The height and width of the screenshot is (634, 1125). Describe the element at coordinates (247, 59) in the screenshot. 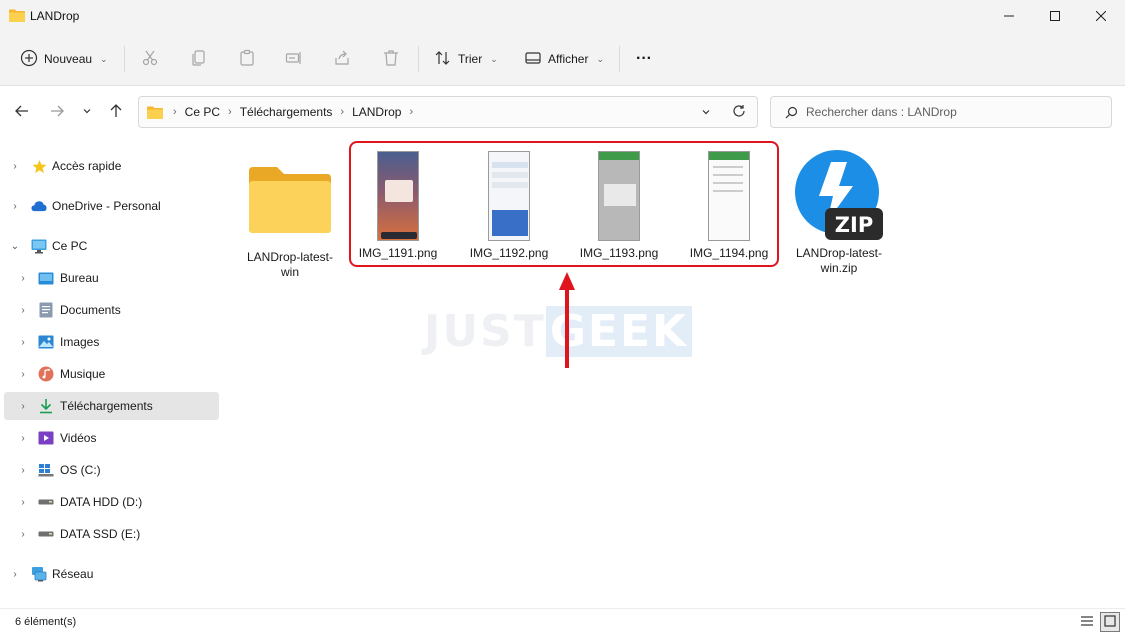

I see `paste-button` at that location.